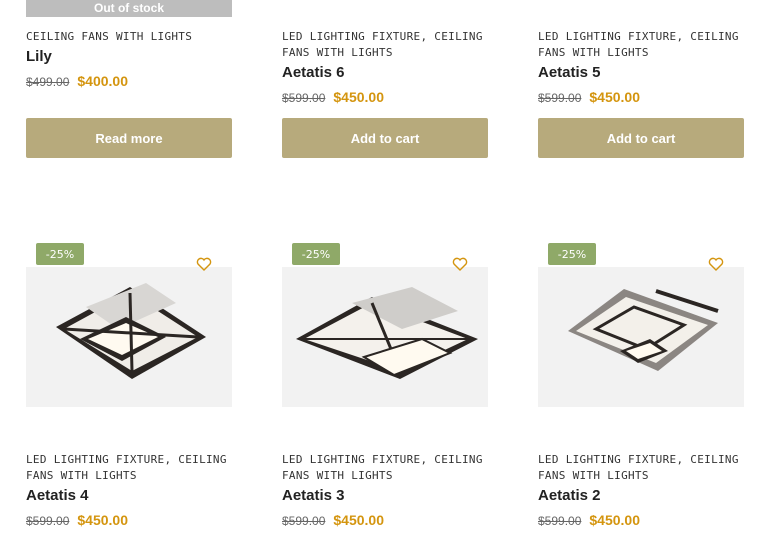  What do you see at coordinates (569, 72) in the screenshot?
I see `product-title: Aetatis 5` at bounding box center [569, 72].